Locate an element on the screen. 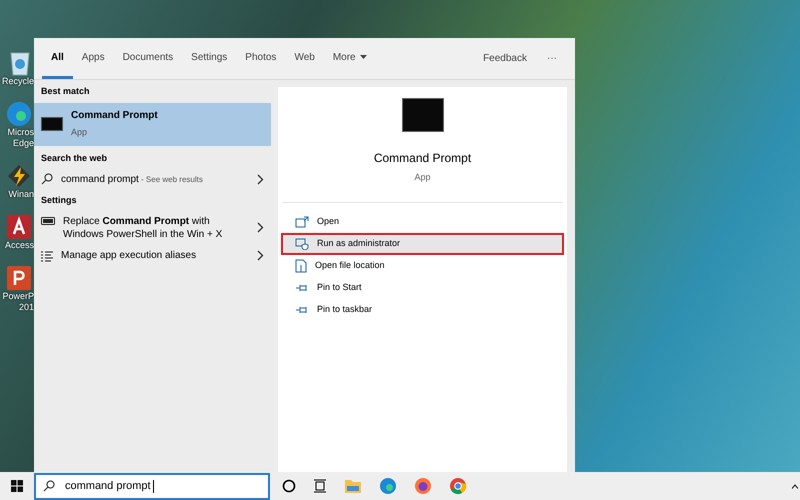 This screenshot has height=500, width=800. shield-window-icon is located at coordinates (302, 244).